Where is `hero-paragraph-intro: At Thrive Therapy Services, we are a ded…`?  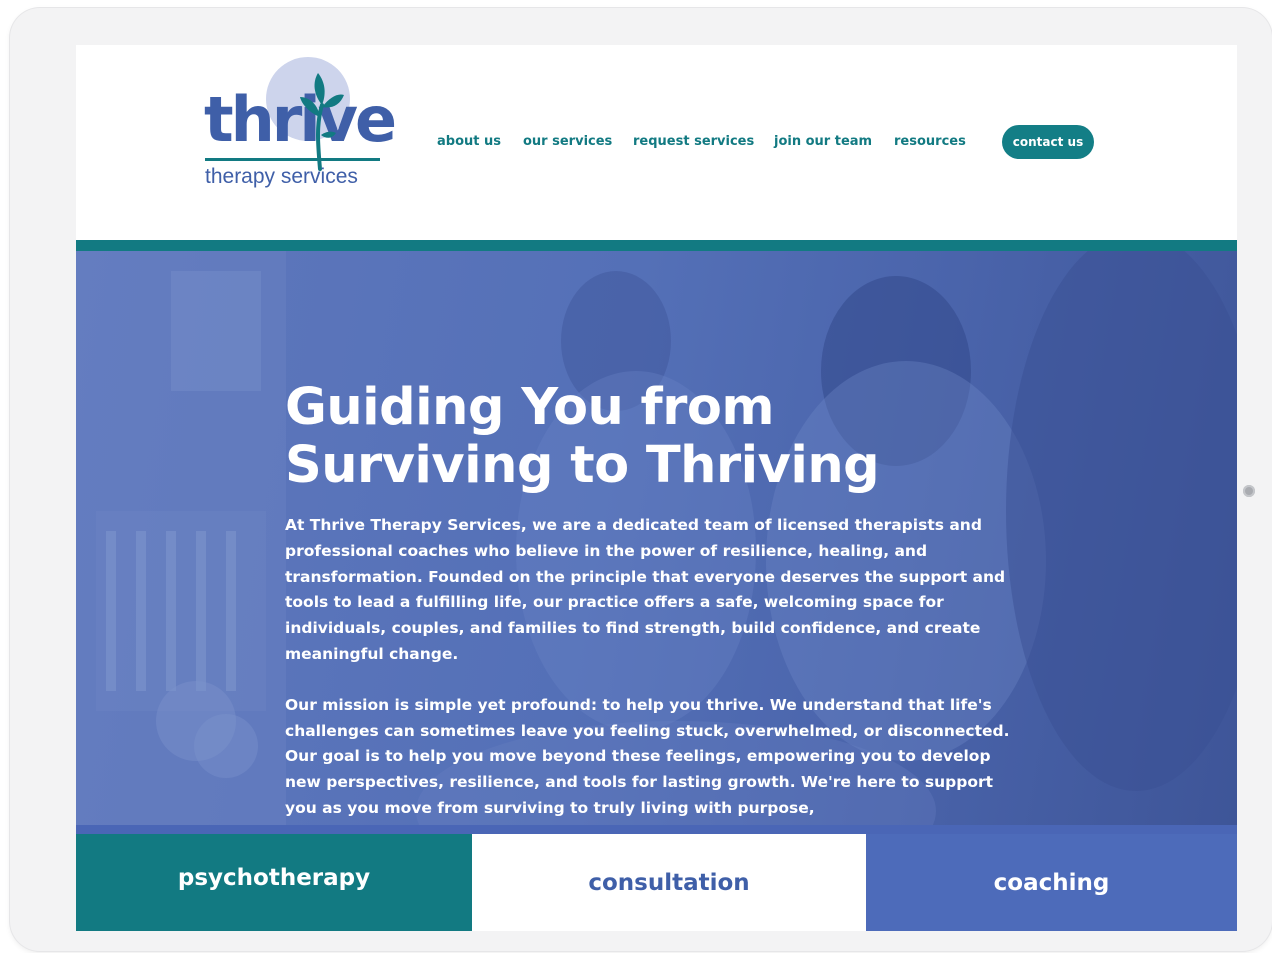 hero-paragraph-intro: At Thrive Therapy Services, we are a ded… is located at coordinates (645, 589).